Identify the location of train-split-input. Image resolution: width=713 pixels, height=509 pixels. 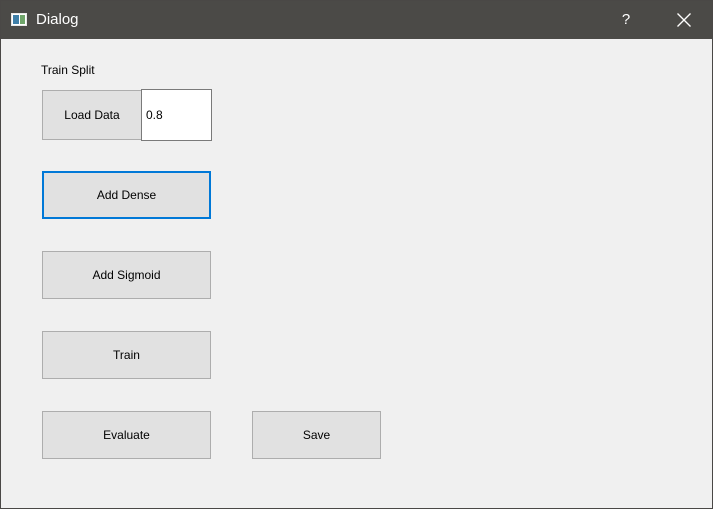
(176, 115).